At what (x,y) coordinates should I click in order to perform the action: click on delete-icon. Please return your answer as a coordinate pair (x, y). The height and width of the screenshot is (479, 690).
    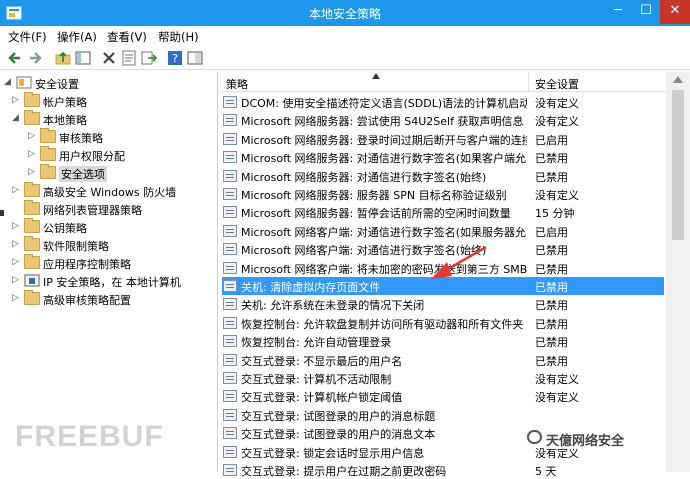
    Looking at the image, I should click on (109, 58).